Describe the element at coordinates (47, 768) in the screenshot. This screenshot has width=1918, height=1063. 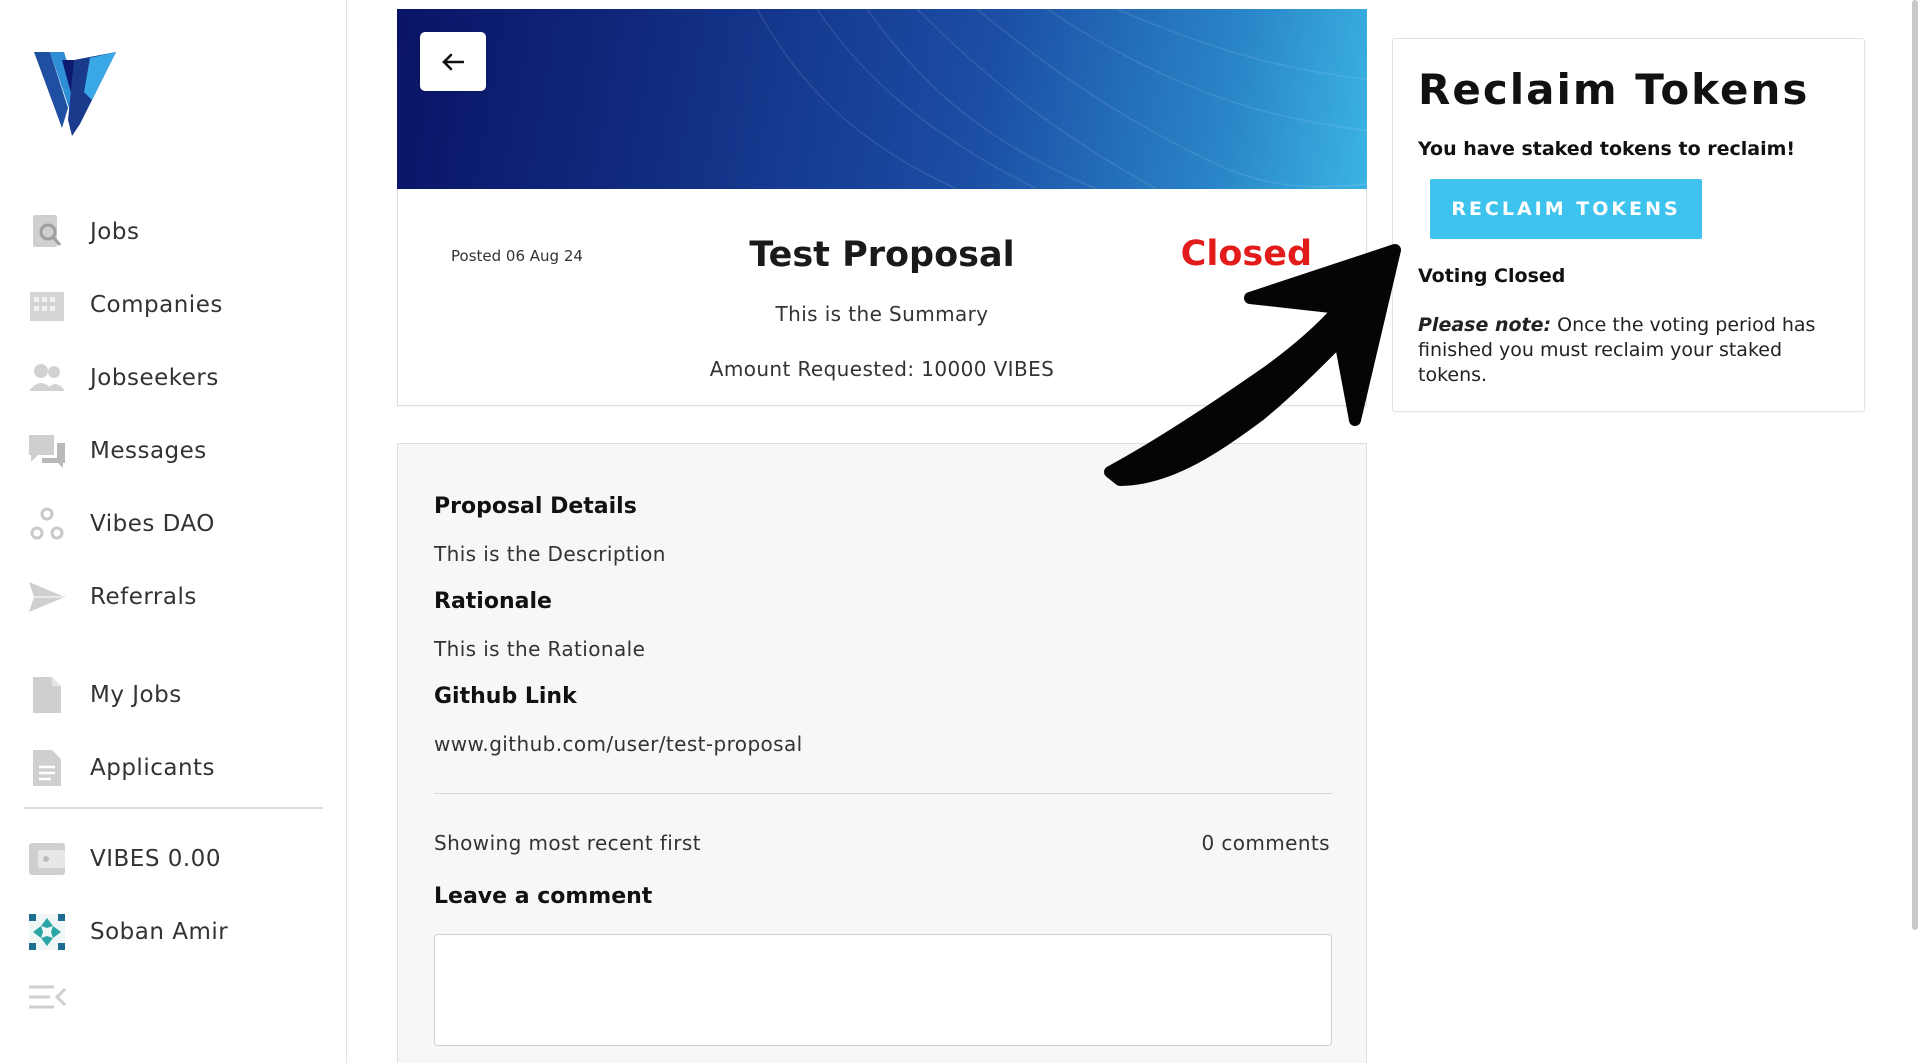
I see `document-list-icon` at that location.